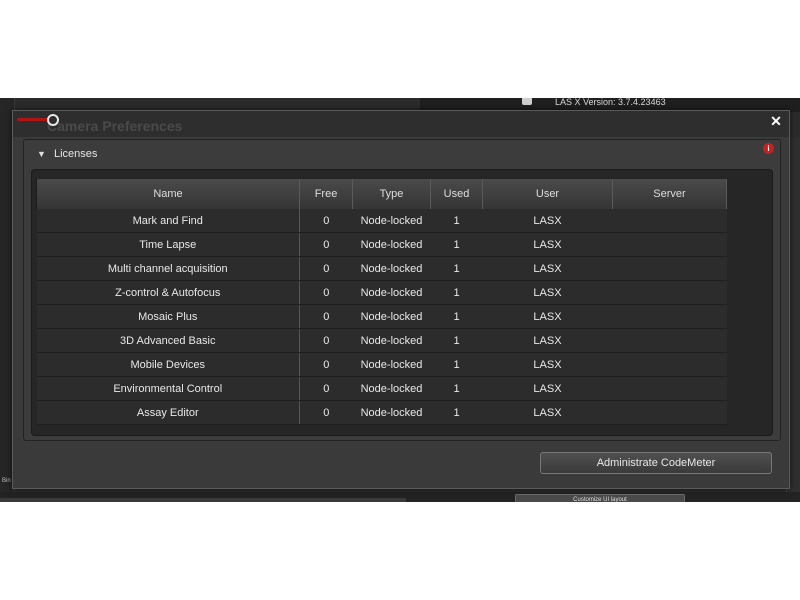  What do you see at coordinates (168, 340) in the screenshot?
I see `cell-name: 3D Advanced Basic` at bounding box center [168, 340].